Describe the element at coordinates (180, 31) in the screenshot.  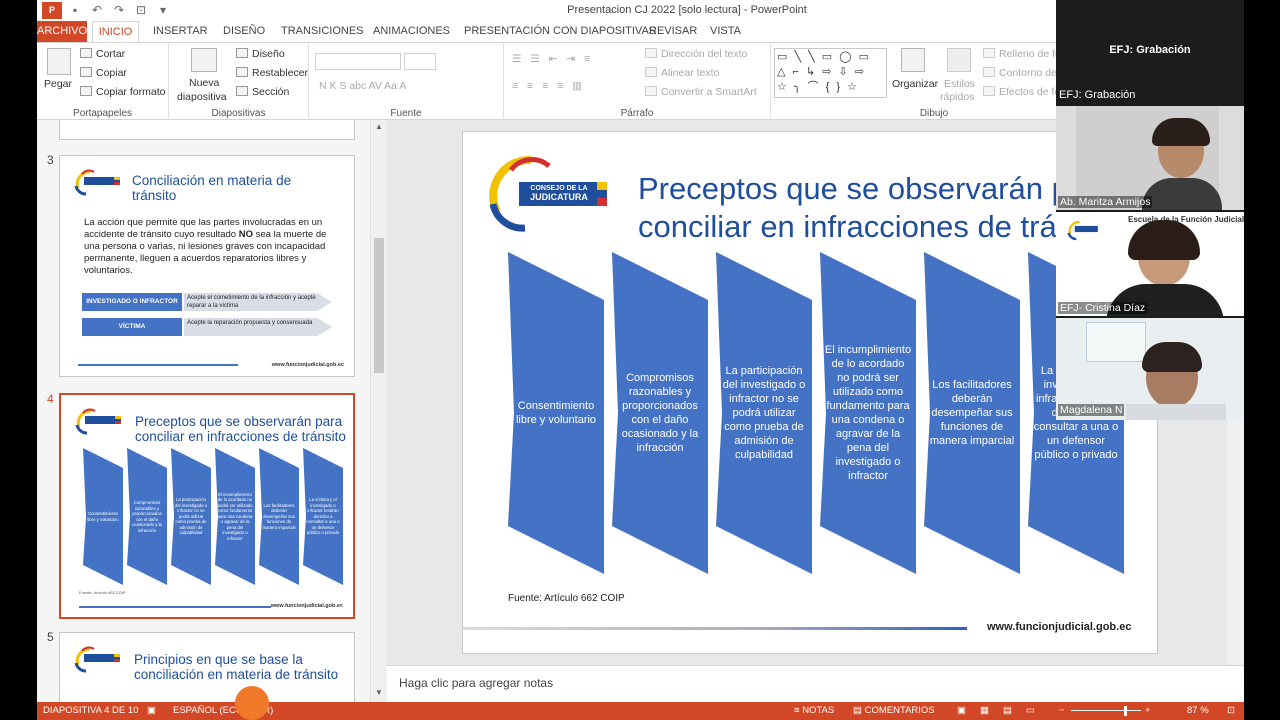
I see `tab-insertar: INSERTAR` at that location.